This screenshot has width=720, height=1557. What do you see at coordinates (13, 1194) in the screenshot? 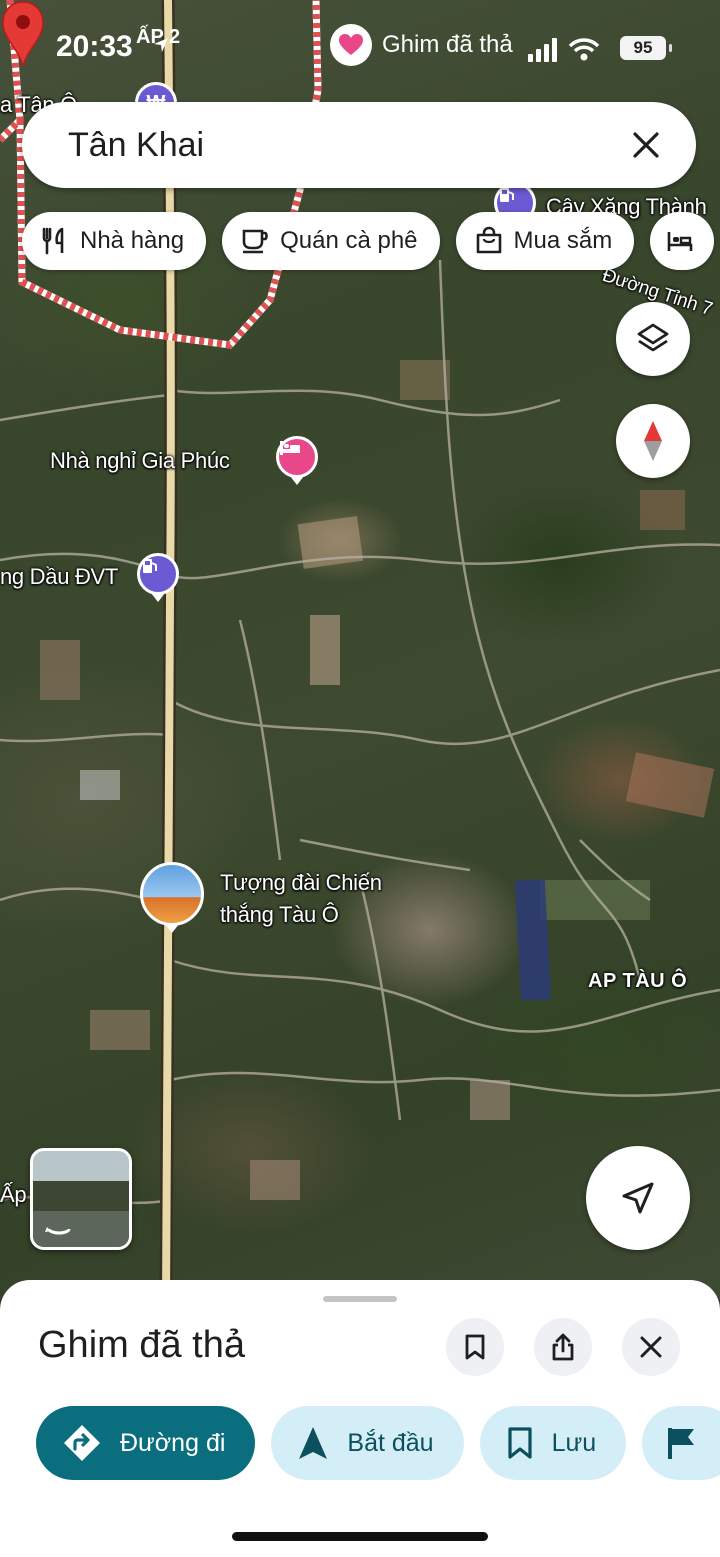
I see `map-label-ap: Ấp` at bounding box center [13, 1194].